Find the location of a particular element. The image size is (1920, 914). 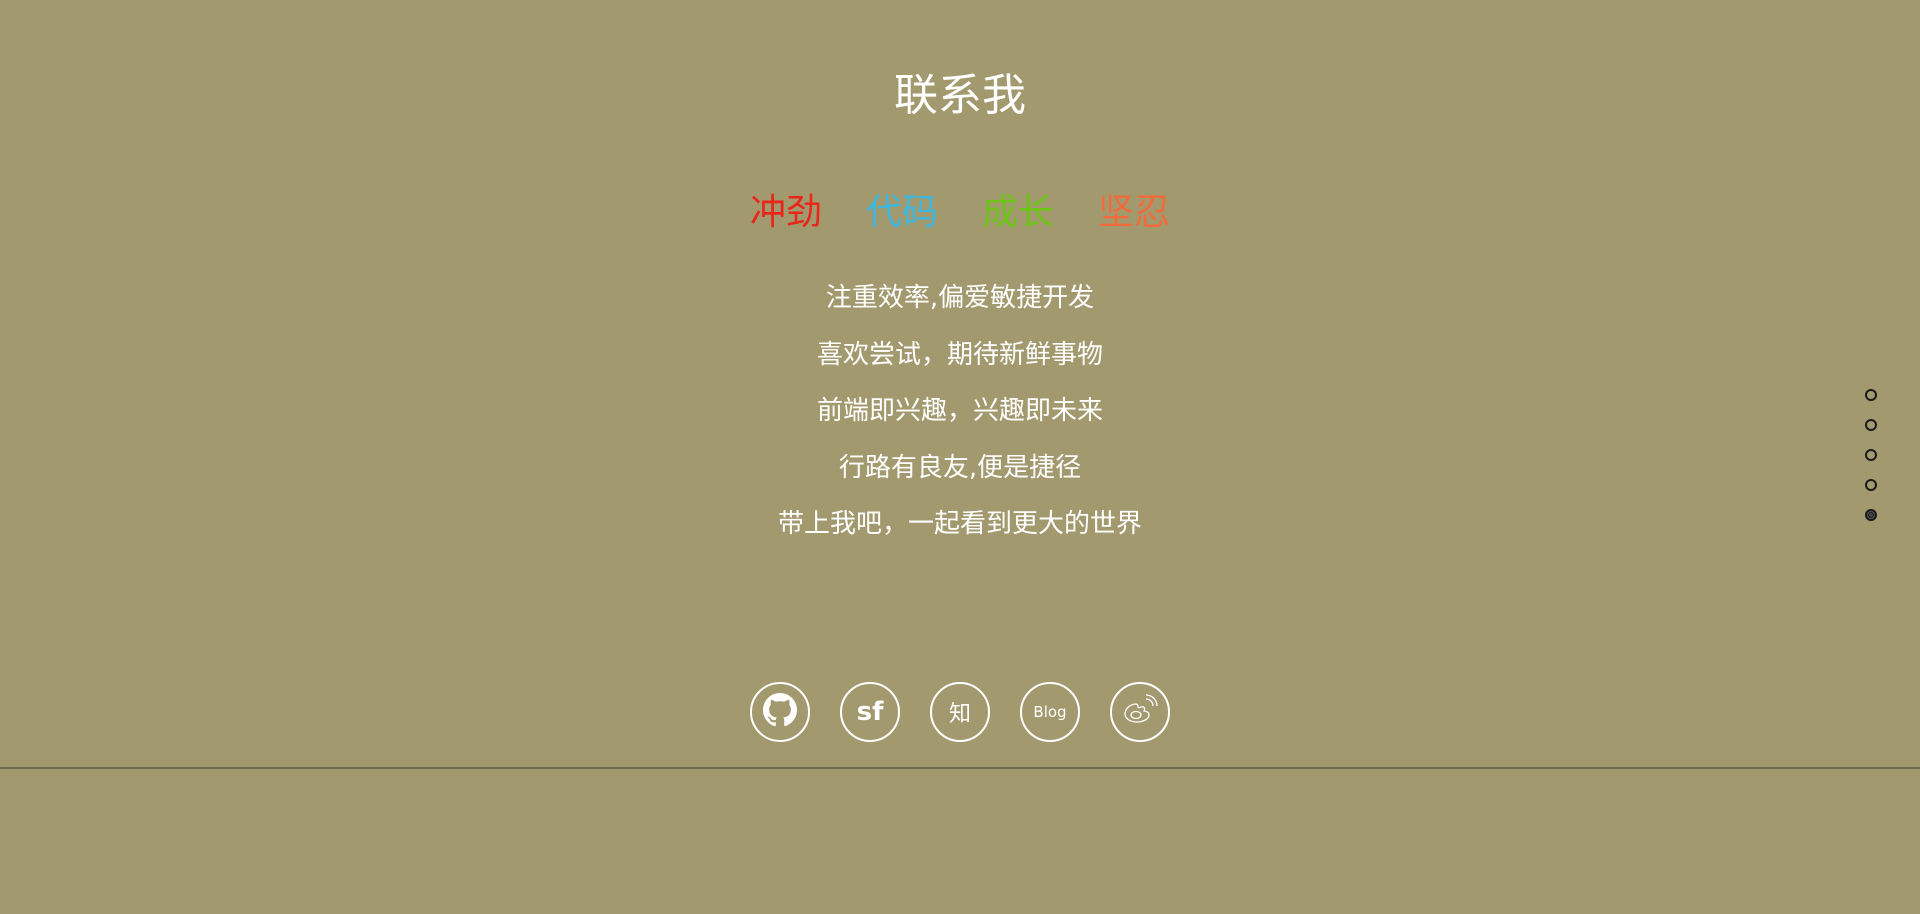

blog-icon: Blog is located at coordinates (1050, 712).